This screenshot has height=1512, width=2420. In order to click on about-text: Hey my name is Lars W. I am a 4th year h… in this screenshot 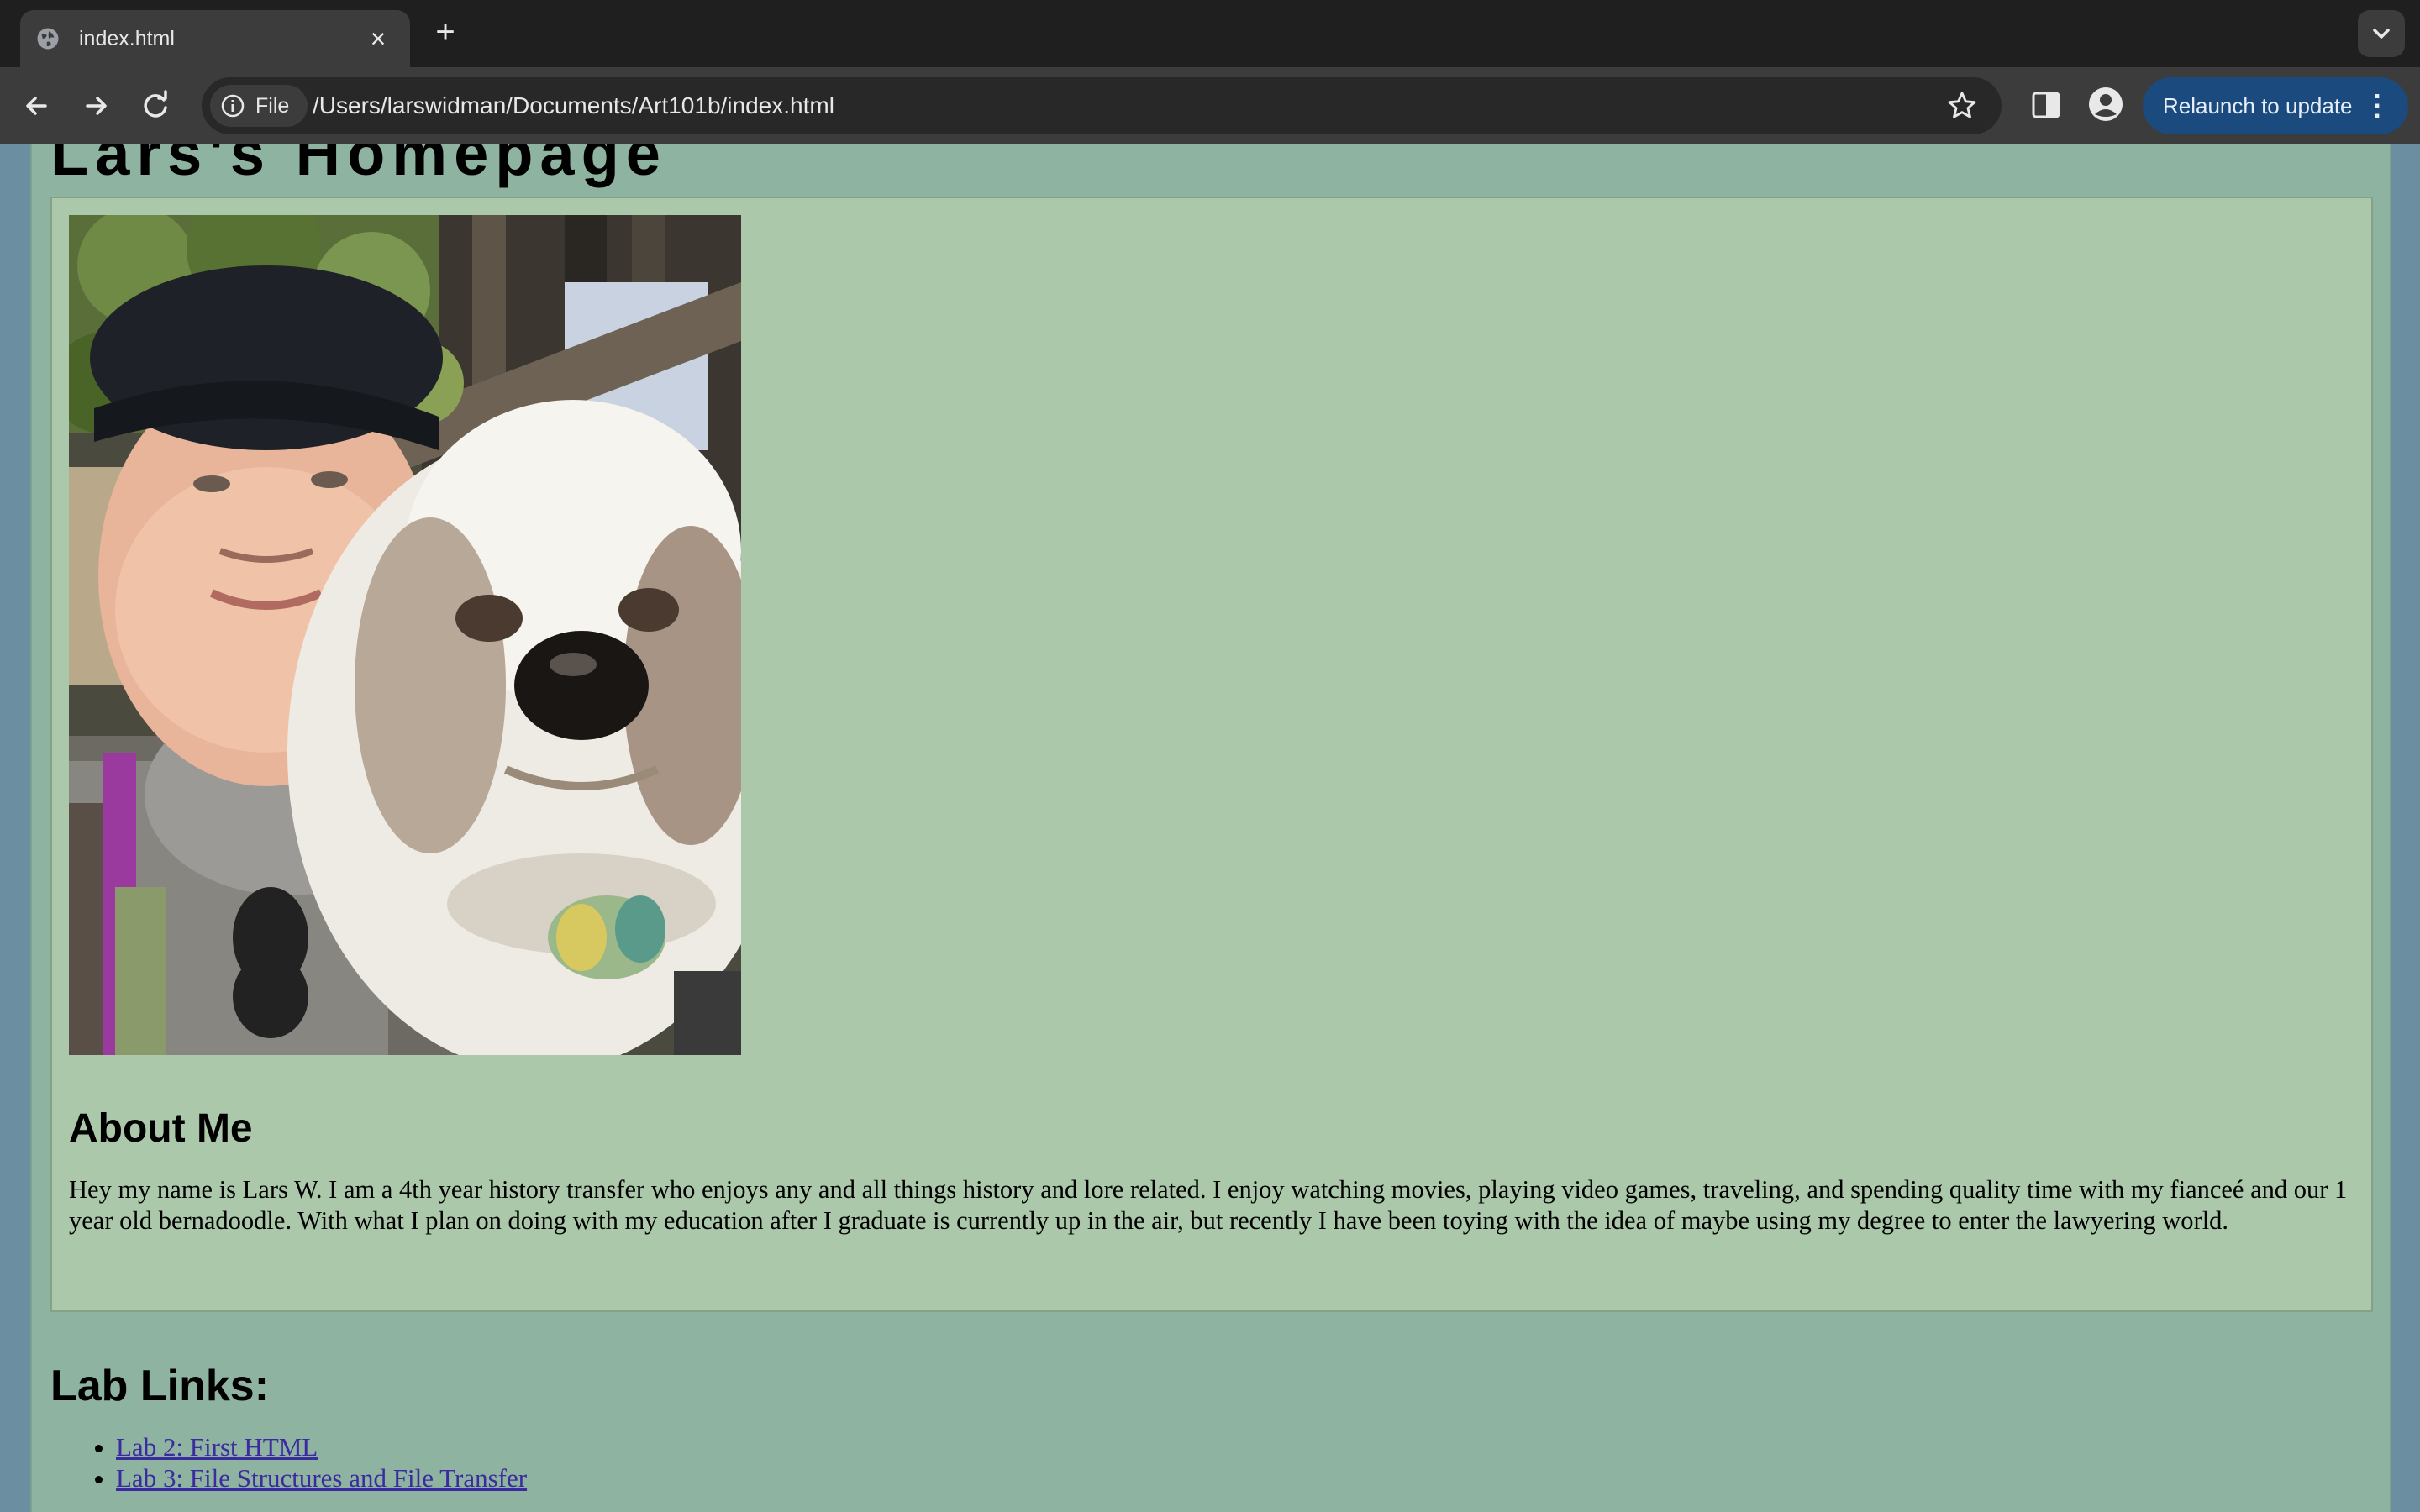, I will do `click(1208, 1205)`.